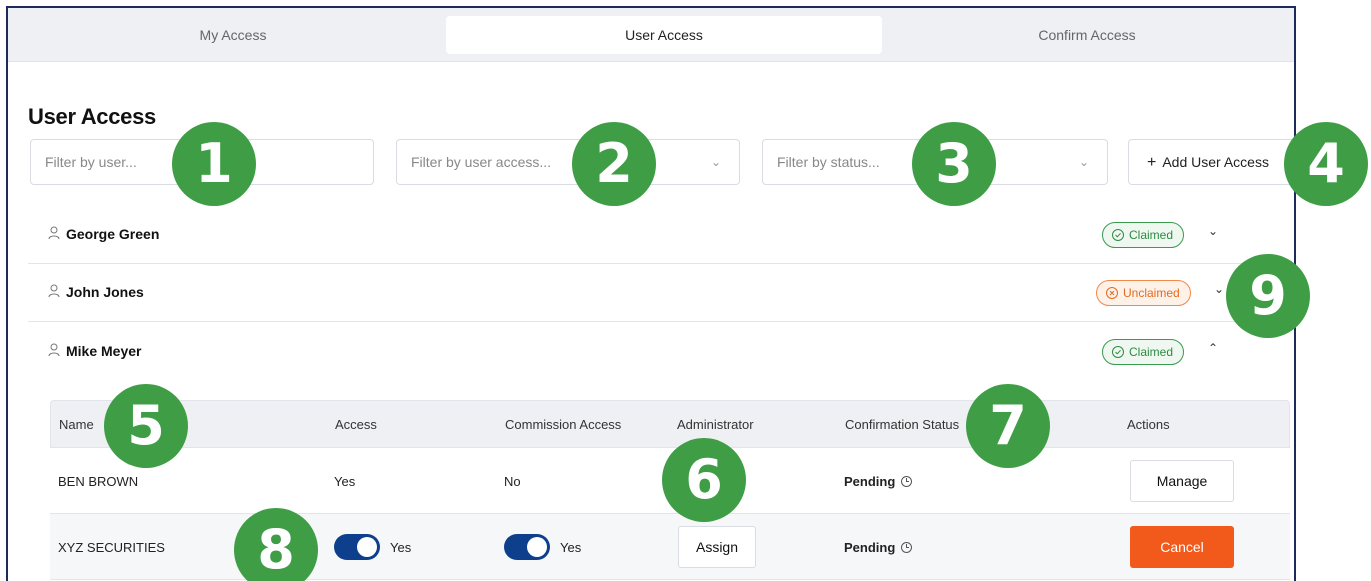 This screenshot has height=581, width=1371. Describe the element at coordinates (1215, 162) in the screenshot. I see `add-user-access-label: Add User Access` at that location.